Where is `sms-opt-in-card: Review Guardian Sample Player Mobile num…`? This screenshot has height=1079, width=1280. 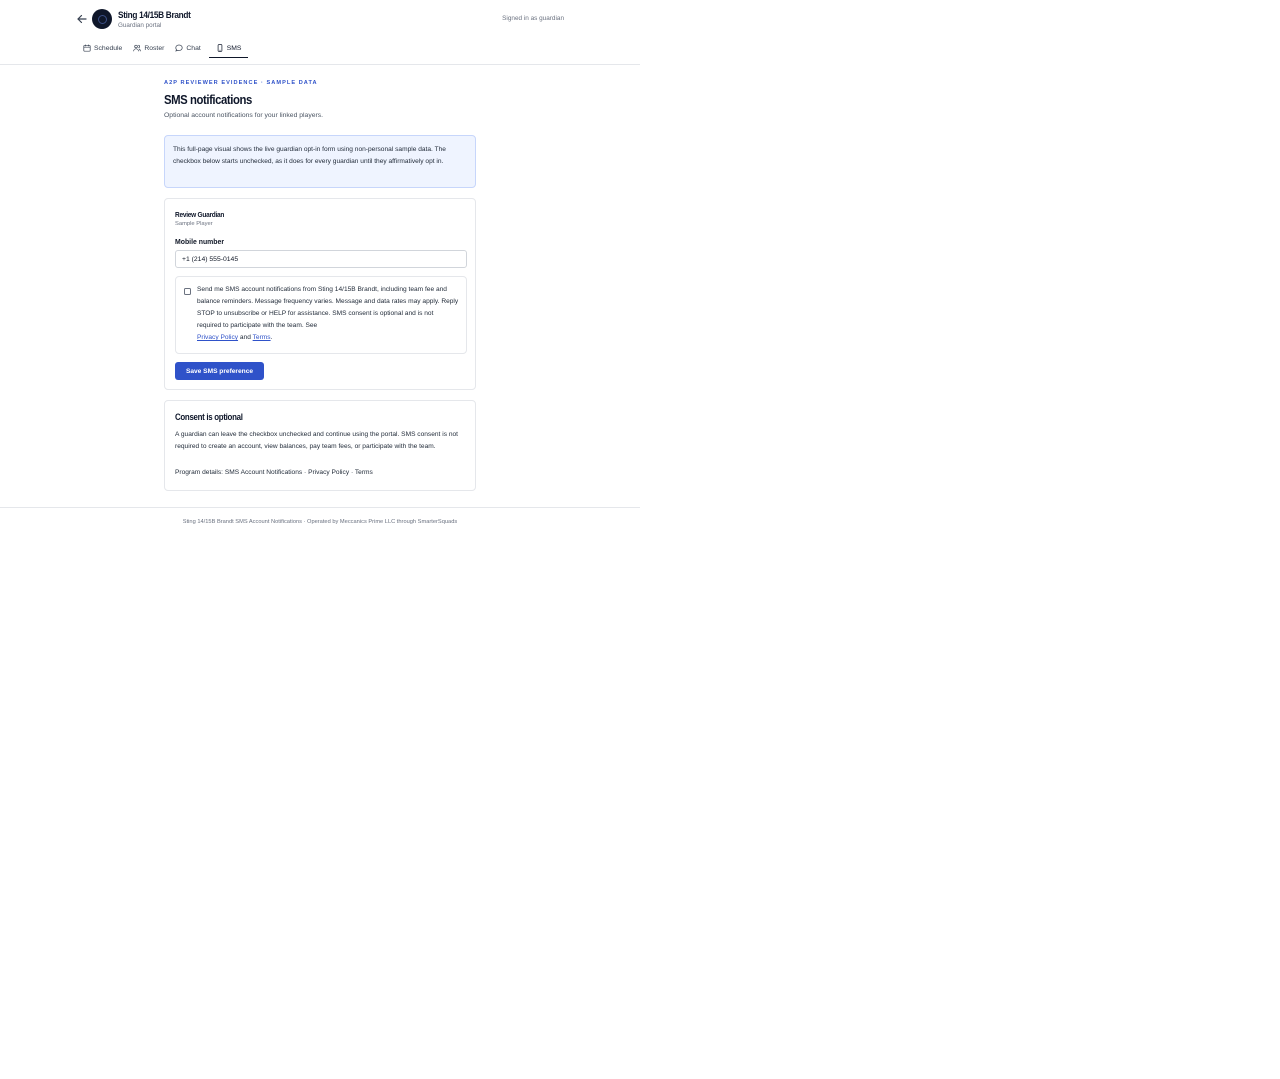 sms-opt-in-card: Review Guardian Sample Player Mobile num… is located at coordinates (320, 294).